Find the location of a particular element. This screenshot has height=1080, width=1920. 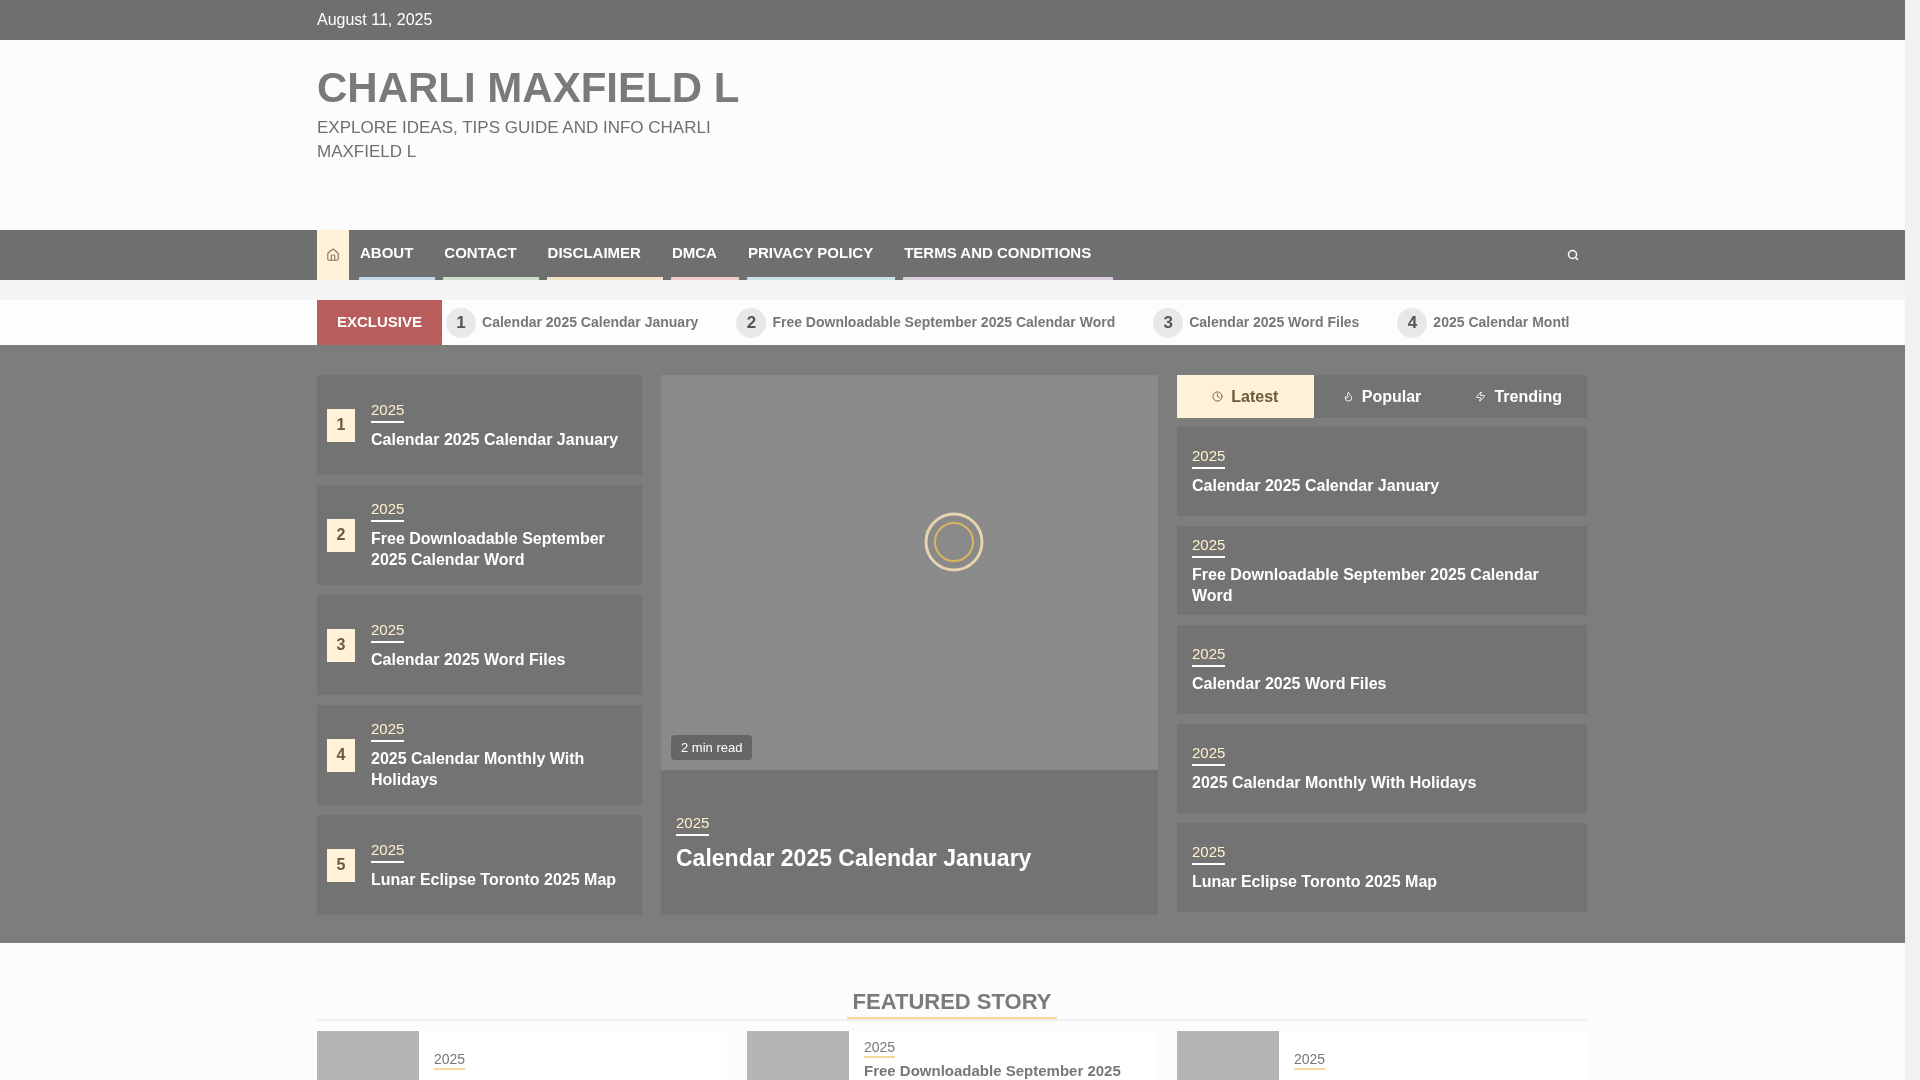

number-badge: 3 is located at coordinates (1168, 322).